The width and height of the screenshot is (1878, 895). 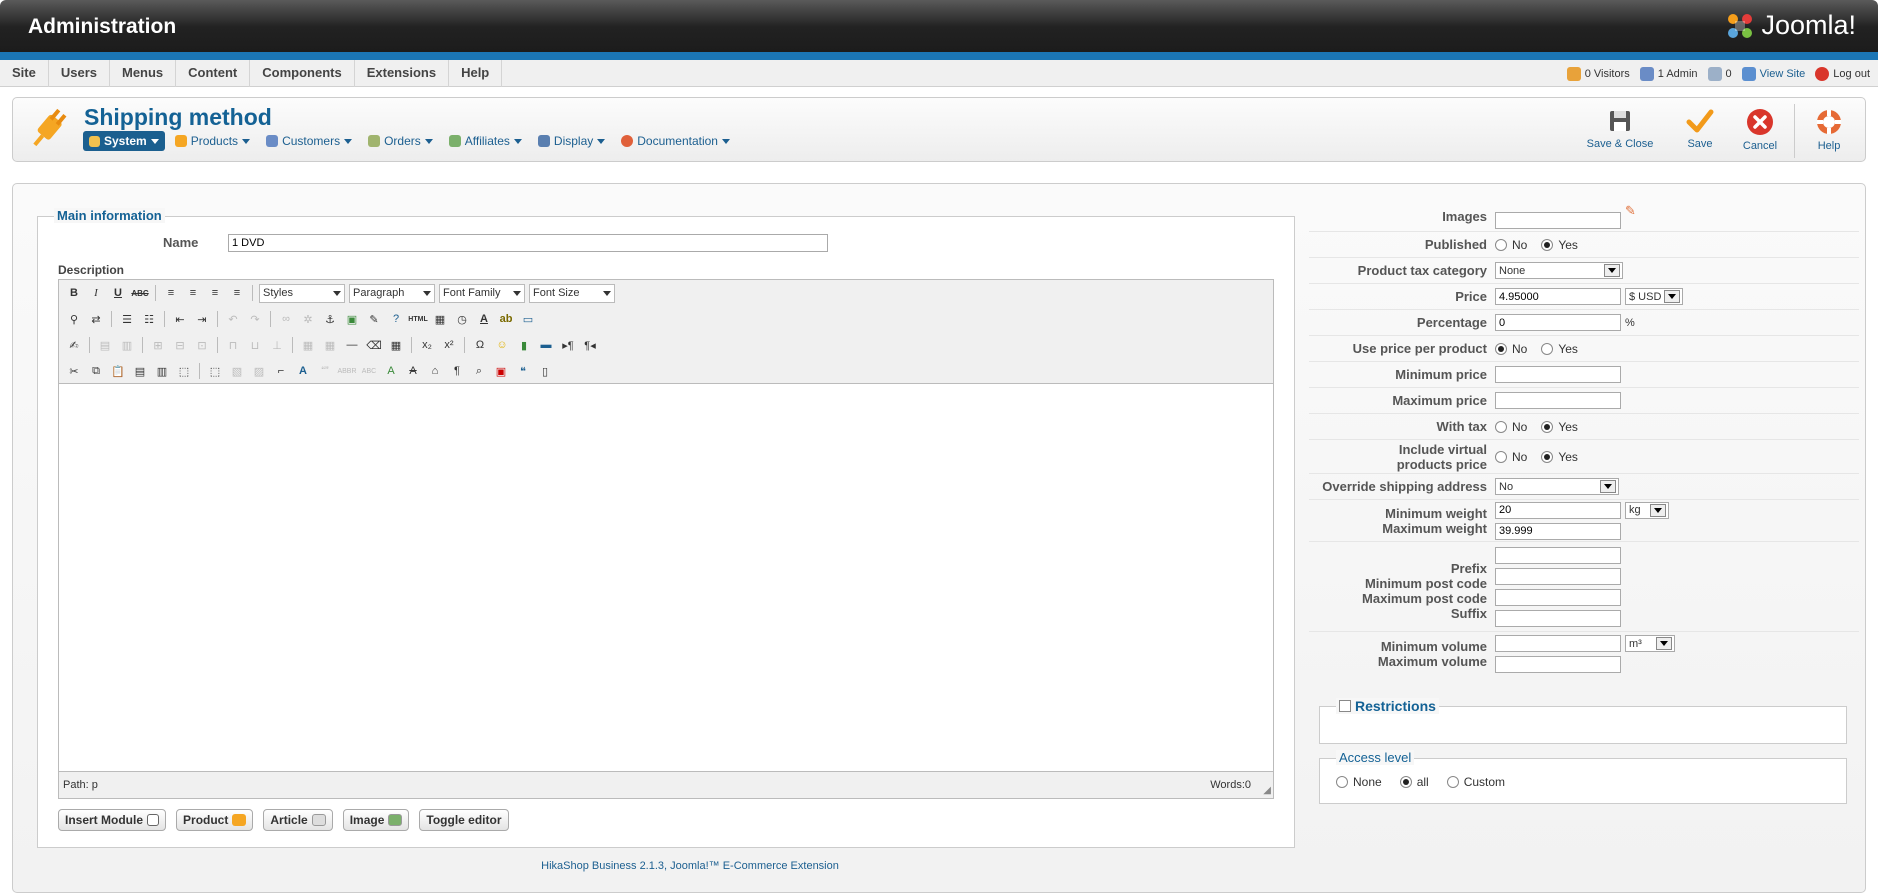 What do you see at coordinates (1719, 73) in the screenshot?
I see `messages-status: 0` at bounding box center [1719, 73].